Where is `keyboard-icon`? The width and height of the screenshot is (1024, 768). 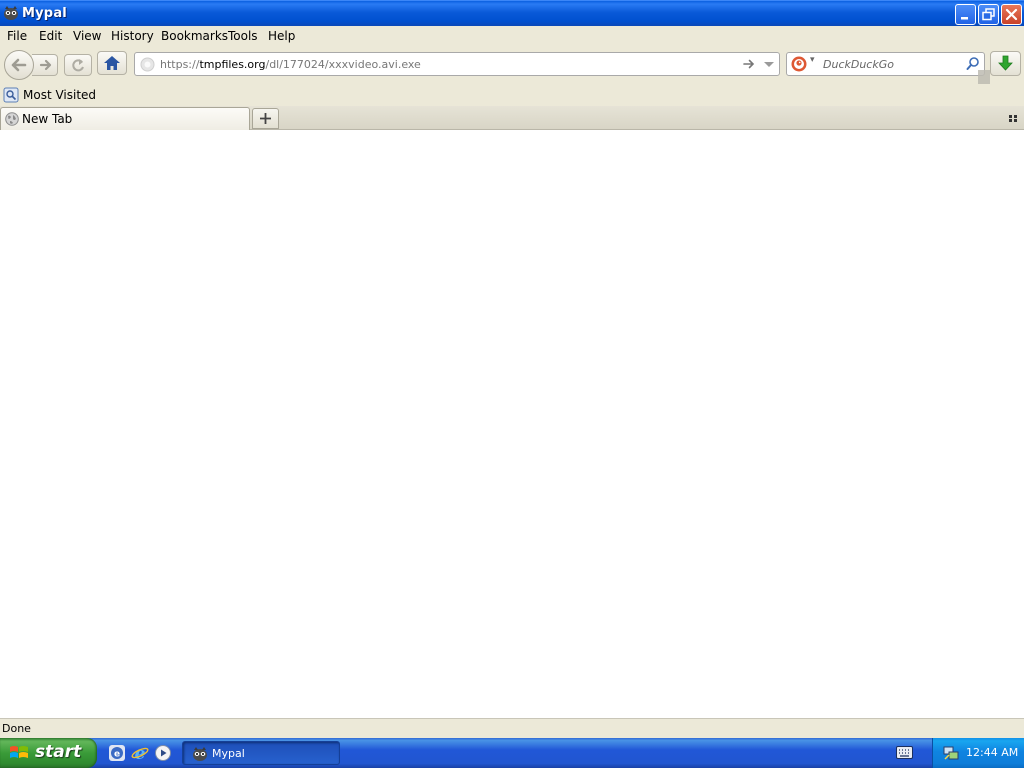 keyboard-icon is located at coordinates (904, 752).